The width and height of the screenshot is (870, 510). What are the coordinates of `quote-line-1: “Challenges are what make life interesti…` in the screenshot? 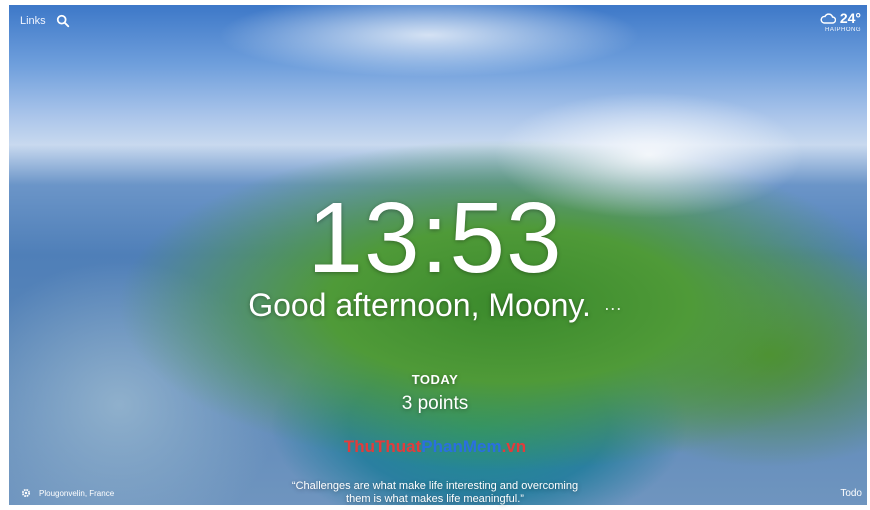 It's located at (435, 486).